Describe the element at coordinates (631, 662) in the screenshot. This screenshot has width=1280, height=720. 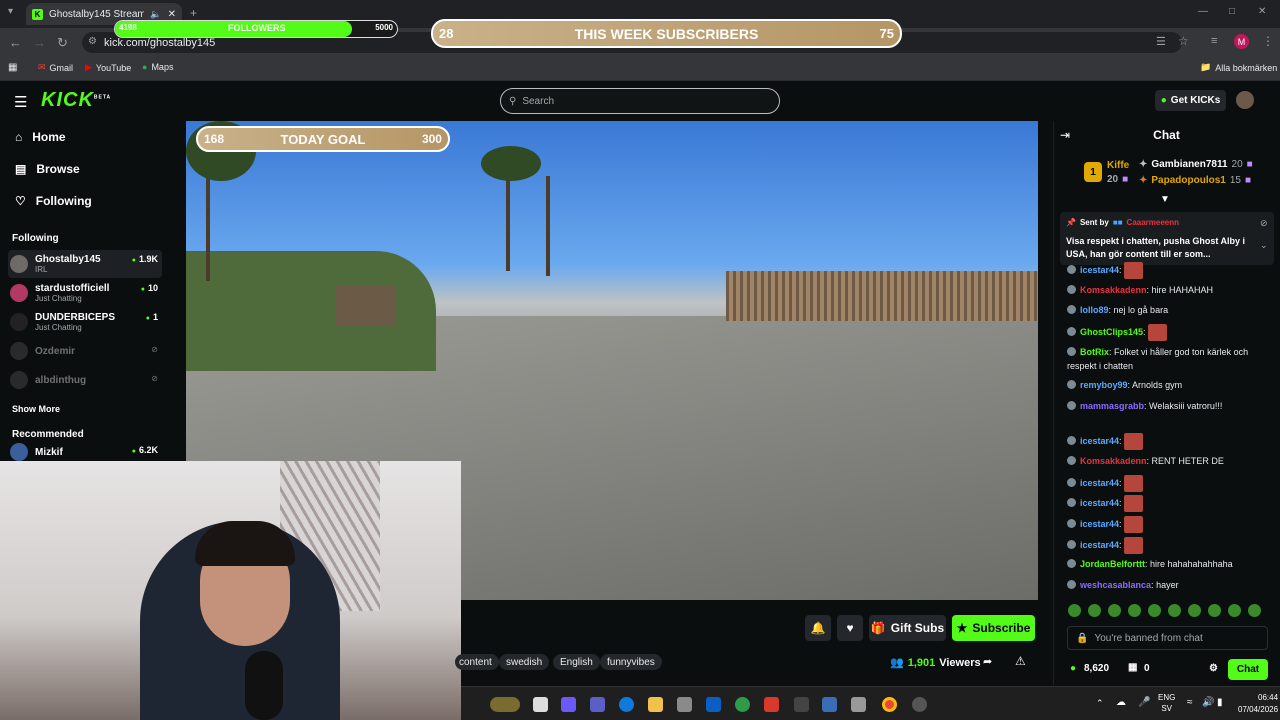
I see `stream-tag: funnyvibes` at that location.